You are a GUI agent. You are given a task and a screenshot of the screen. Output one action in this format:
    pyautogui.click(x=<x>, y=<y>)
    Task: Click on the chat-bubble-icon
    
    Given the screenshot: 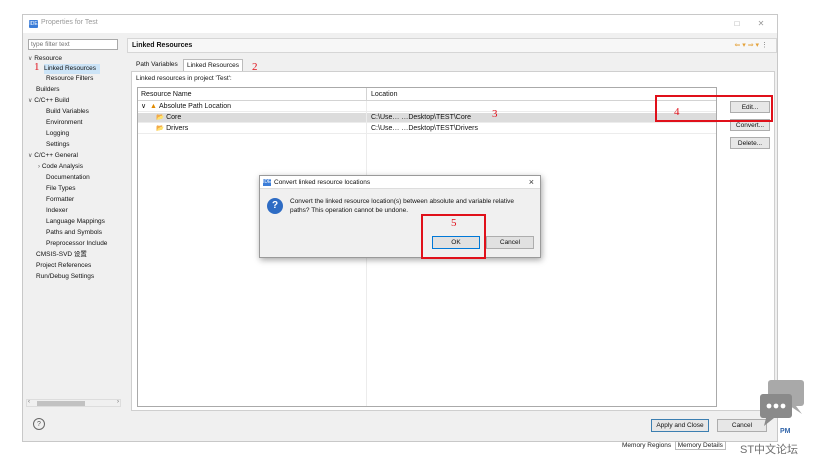 What is the action you would take?
    pyautogui.click(x=782, y=404)
    